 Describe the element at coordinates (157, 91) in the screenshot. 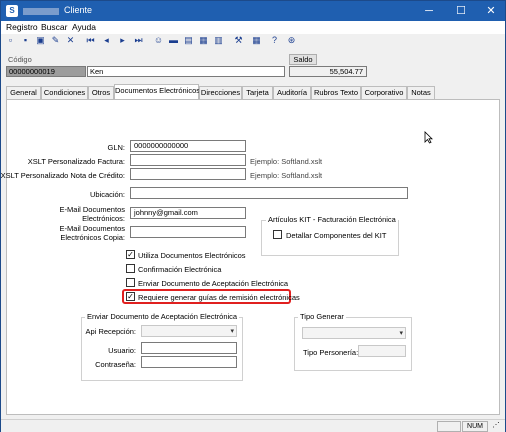

I see `tab-documentos-electronicos: Documentos Electrónicos` at that location.